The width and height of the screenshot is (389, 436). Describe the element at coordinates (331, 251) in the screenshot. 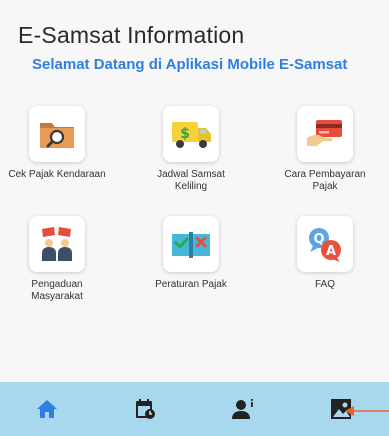

I see `svg-text: A` at that location.